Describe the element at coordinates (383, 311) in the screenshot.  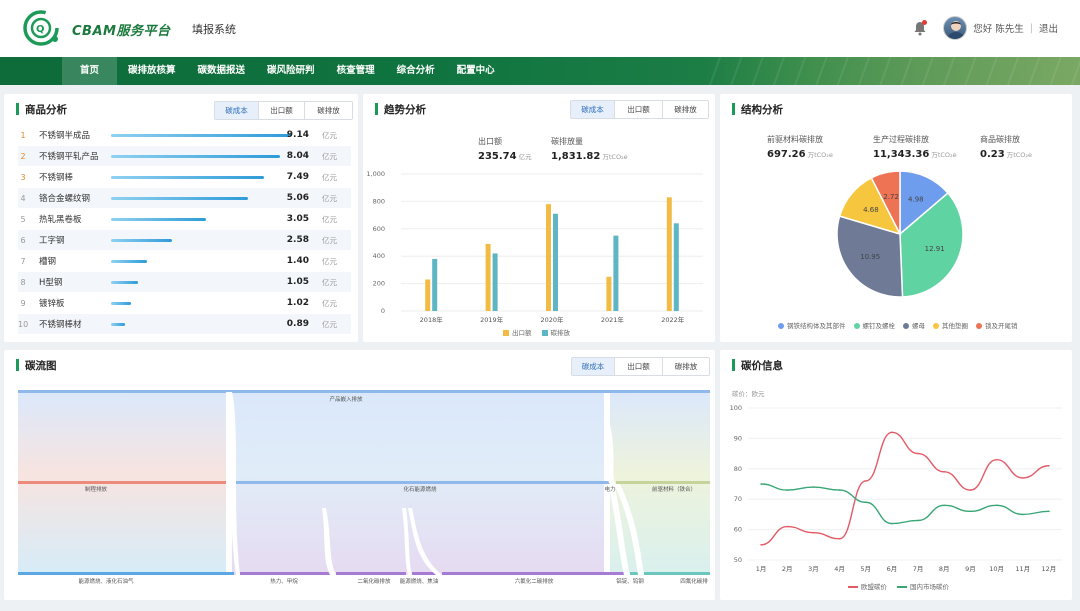
I see `y-tick-label: 0` at that location.